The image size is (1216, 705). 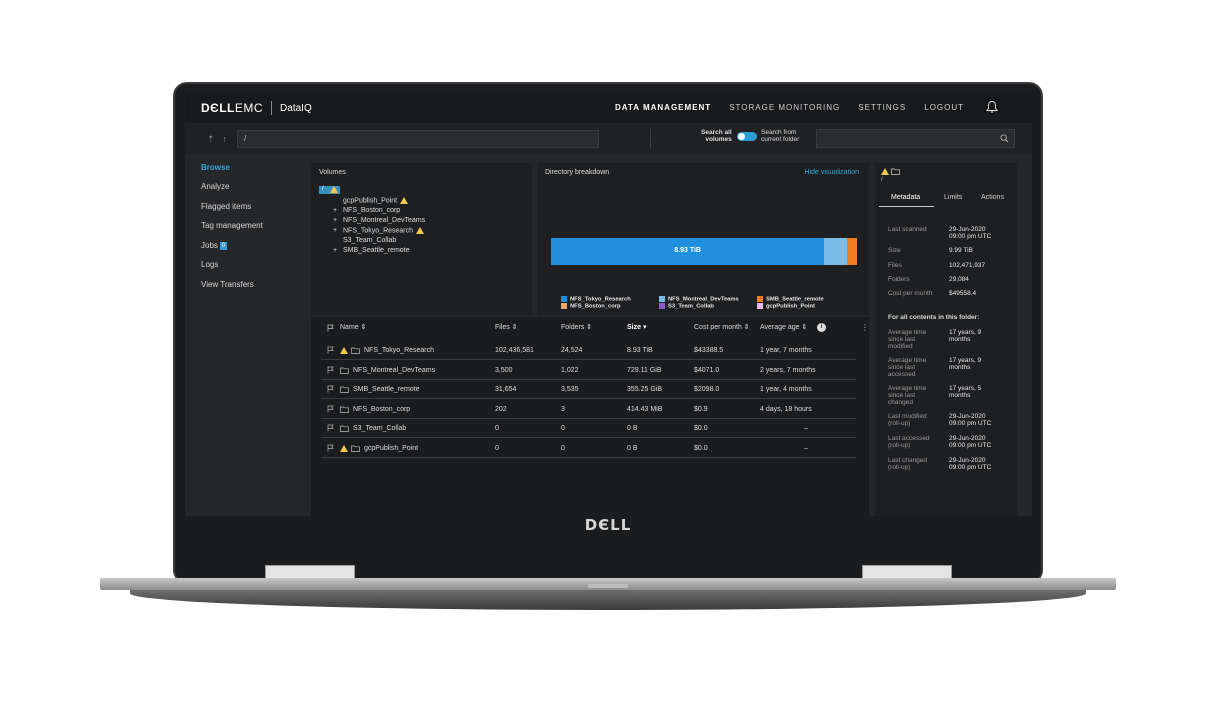 What do you see at coordinates (895, 265) in the screenshot?
I see `metadata-key: Files` at bounding box center [895, 265].